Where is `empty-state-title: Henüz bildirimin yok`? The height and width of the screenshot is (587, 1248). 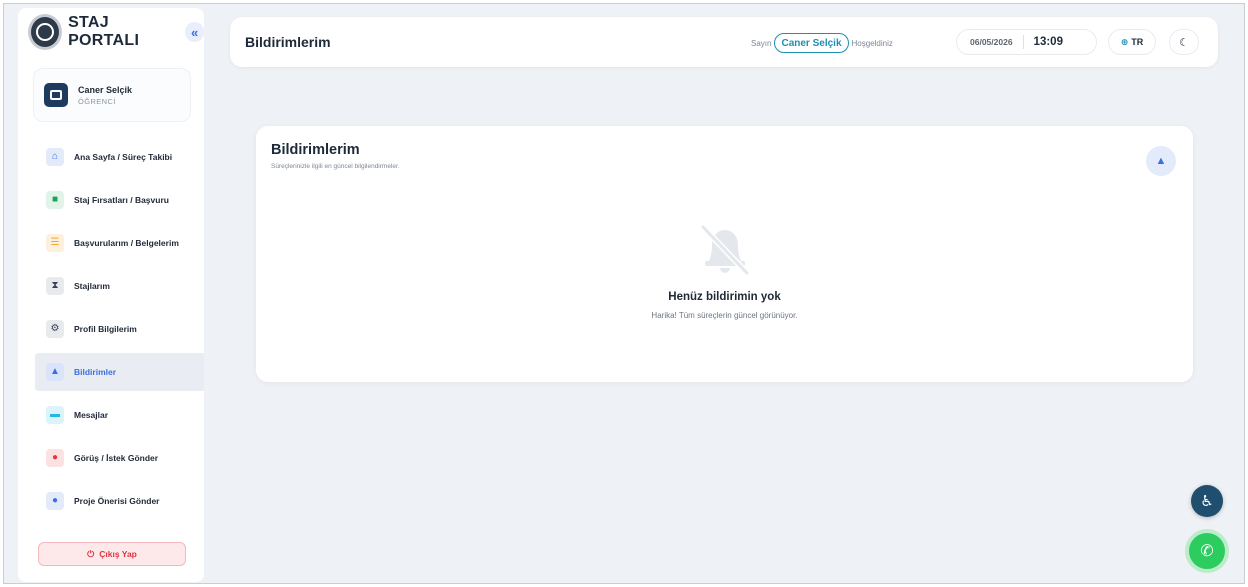 empty-state-title: Henüz bildirimin yok is located at coordinates (724, 297).